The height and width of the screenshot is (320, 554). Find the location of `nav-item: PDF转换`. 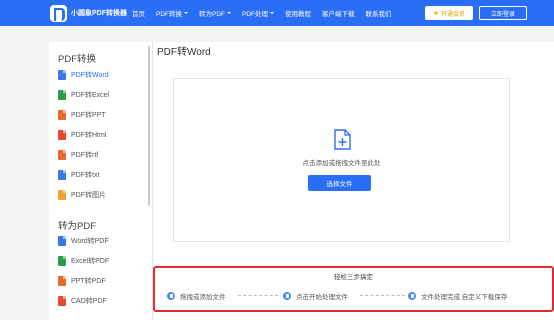

nav-item: PDF转换 is located at coordinates (172, 13).